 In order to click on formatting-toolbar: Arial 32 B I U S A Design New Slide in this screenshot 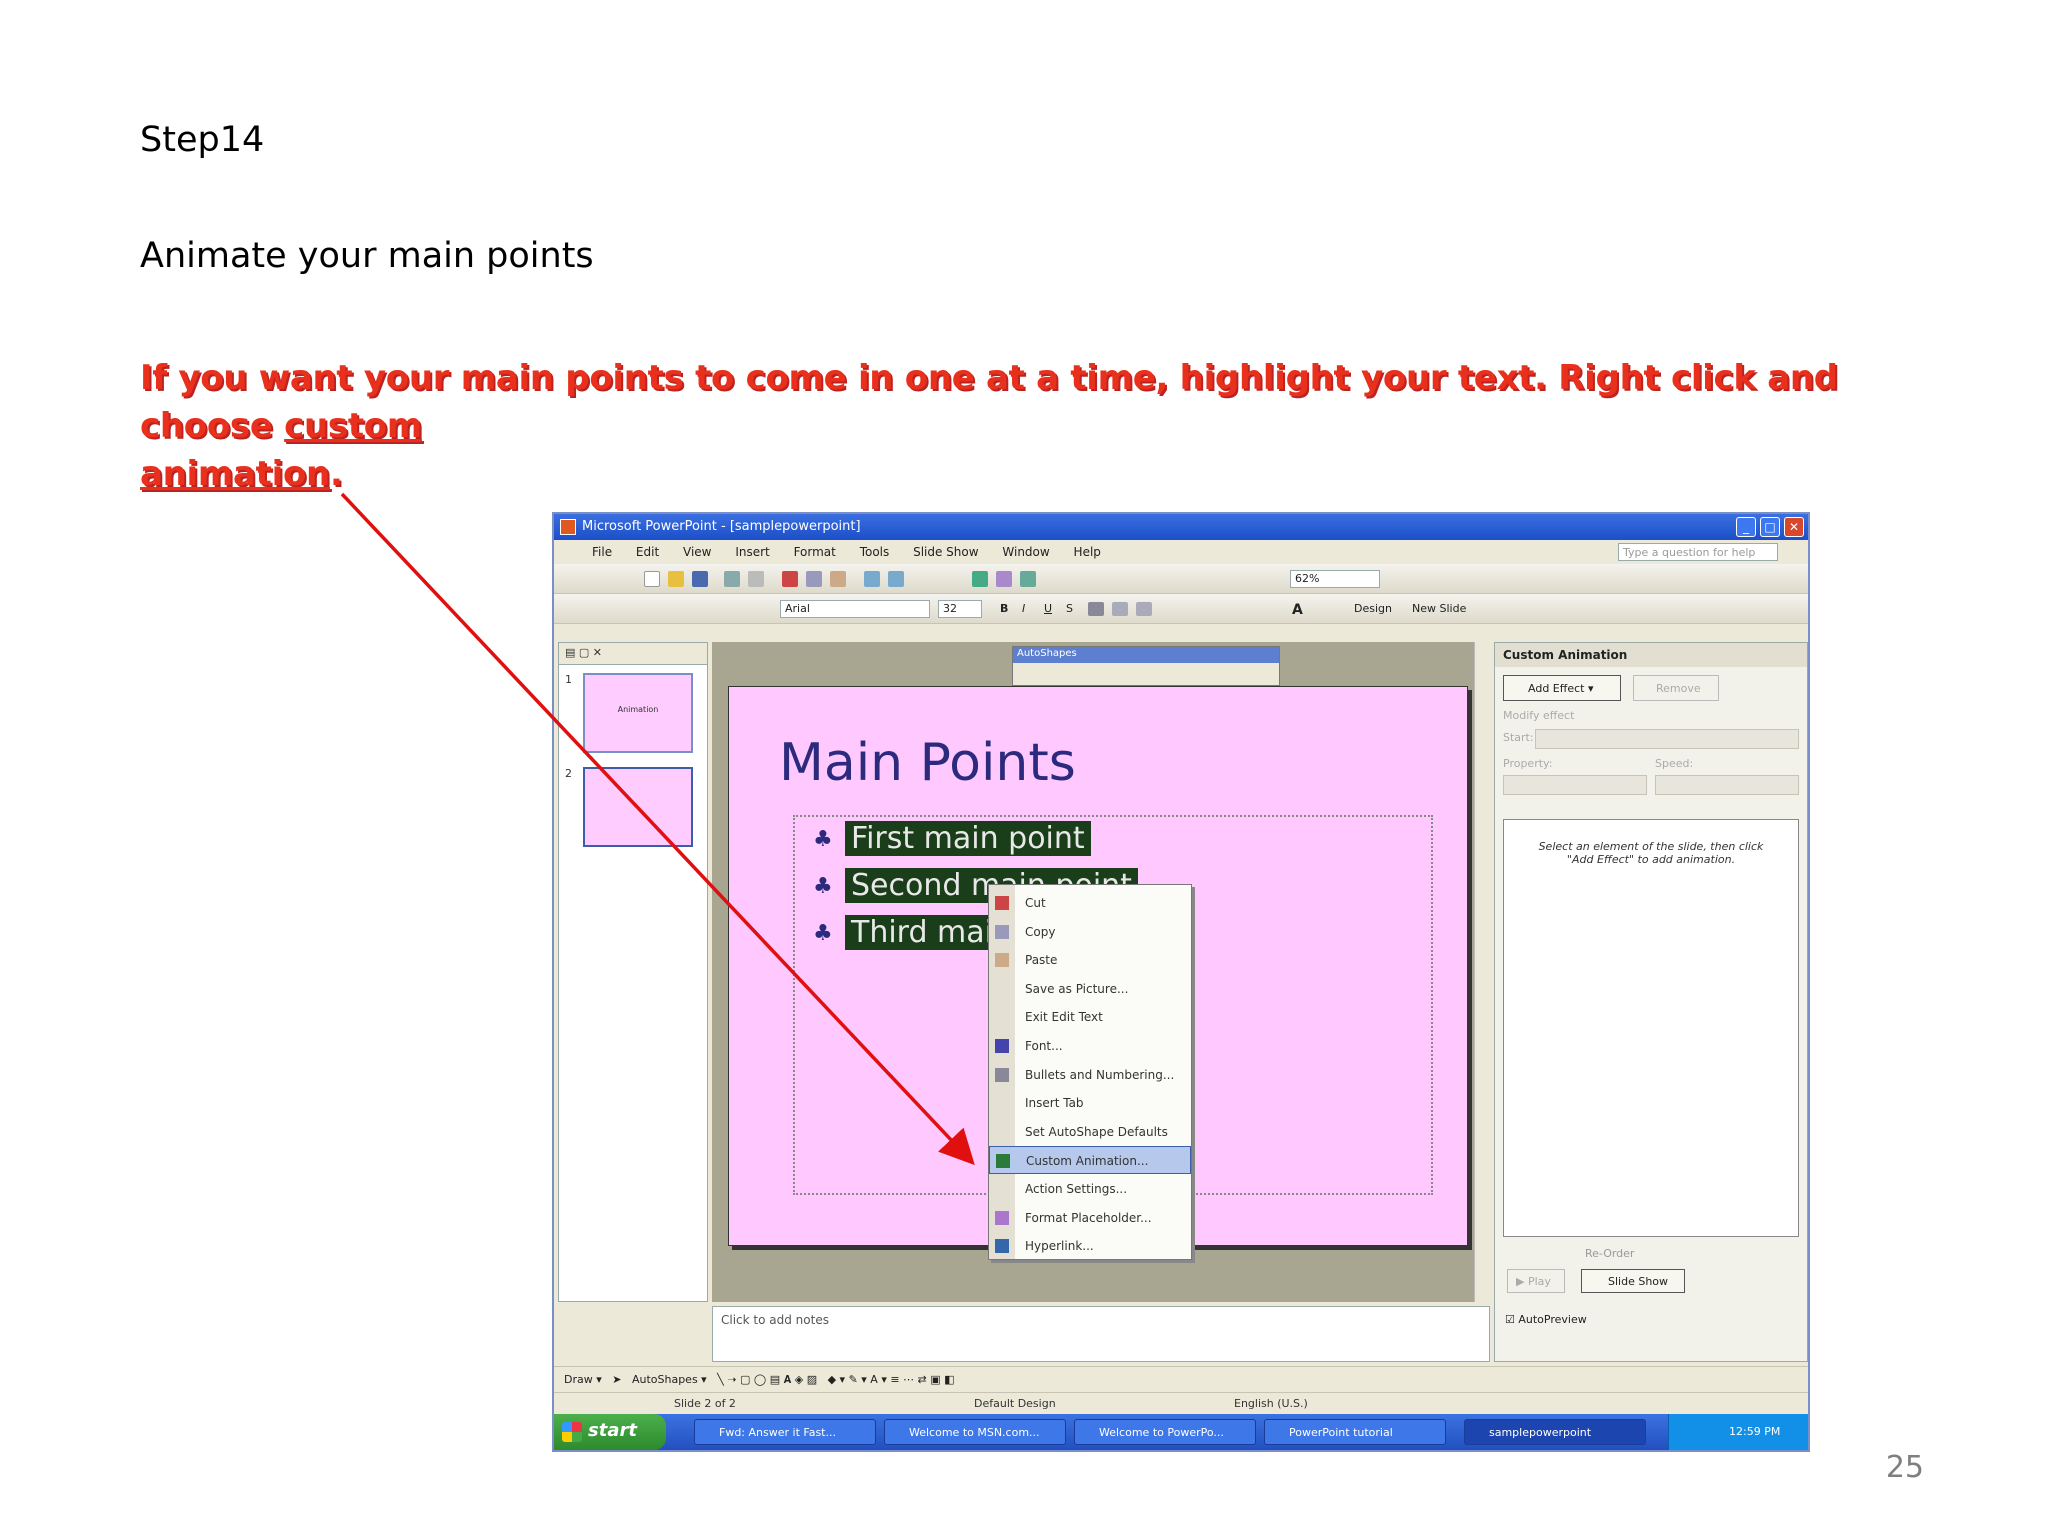, I will do `click(1181, 609)`.